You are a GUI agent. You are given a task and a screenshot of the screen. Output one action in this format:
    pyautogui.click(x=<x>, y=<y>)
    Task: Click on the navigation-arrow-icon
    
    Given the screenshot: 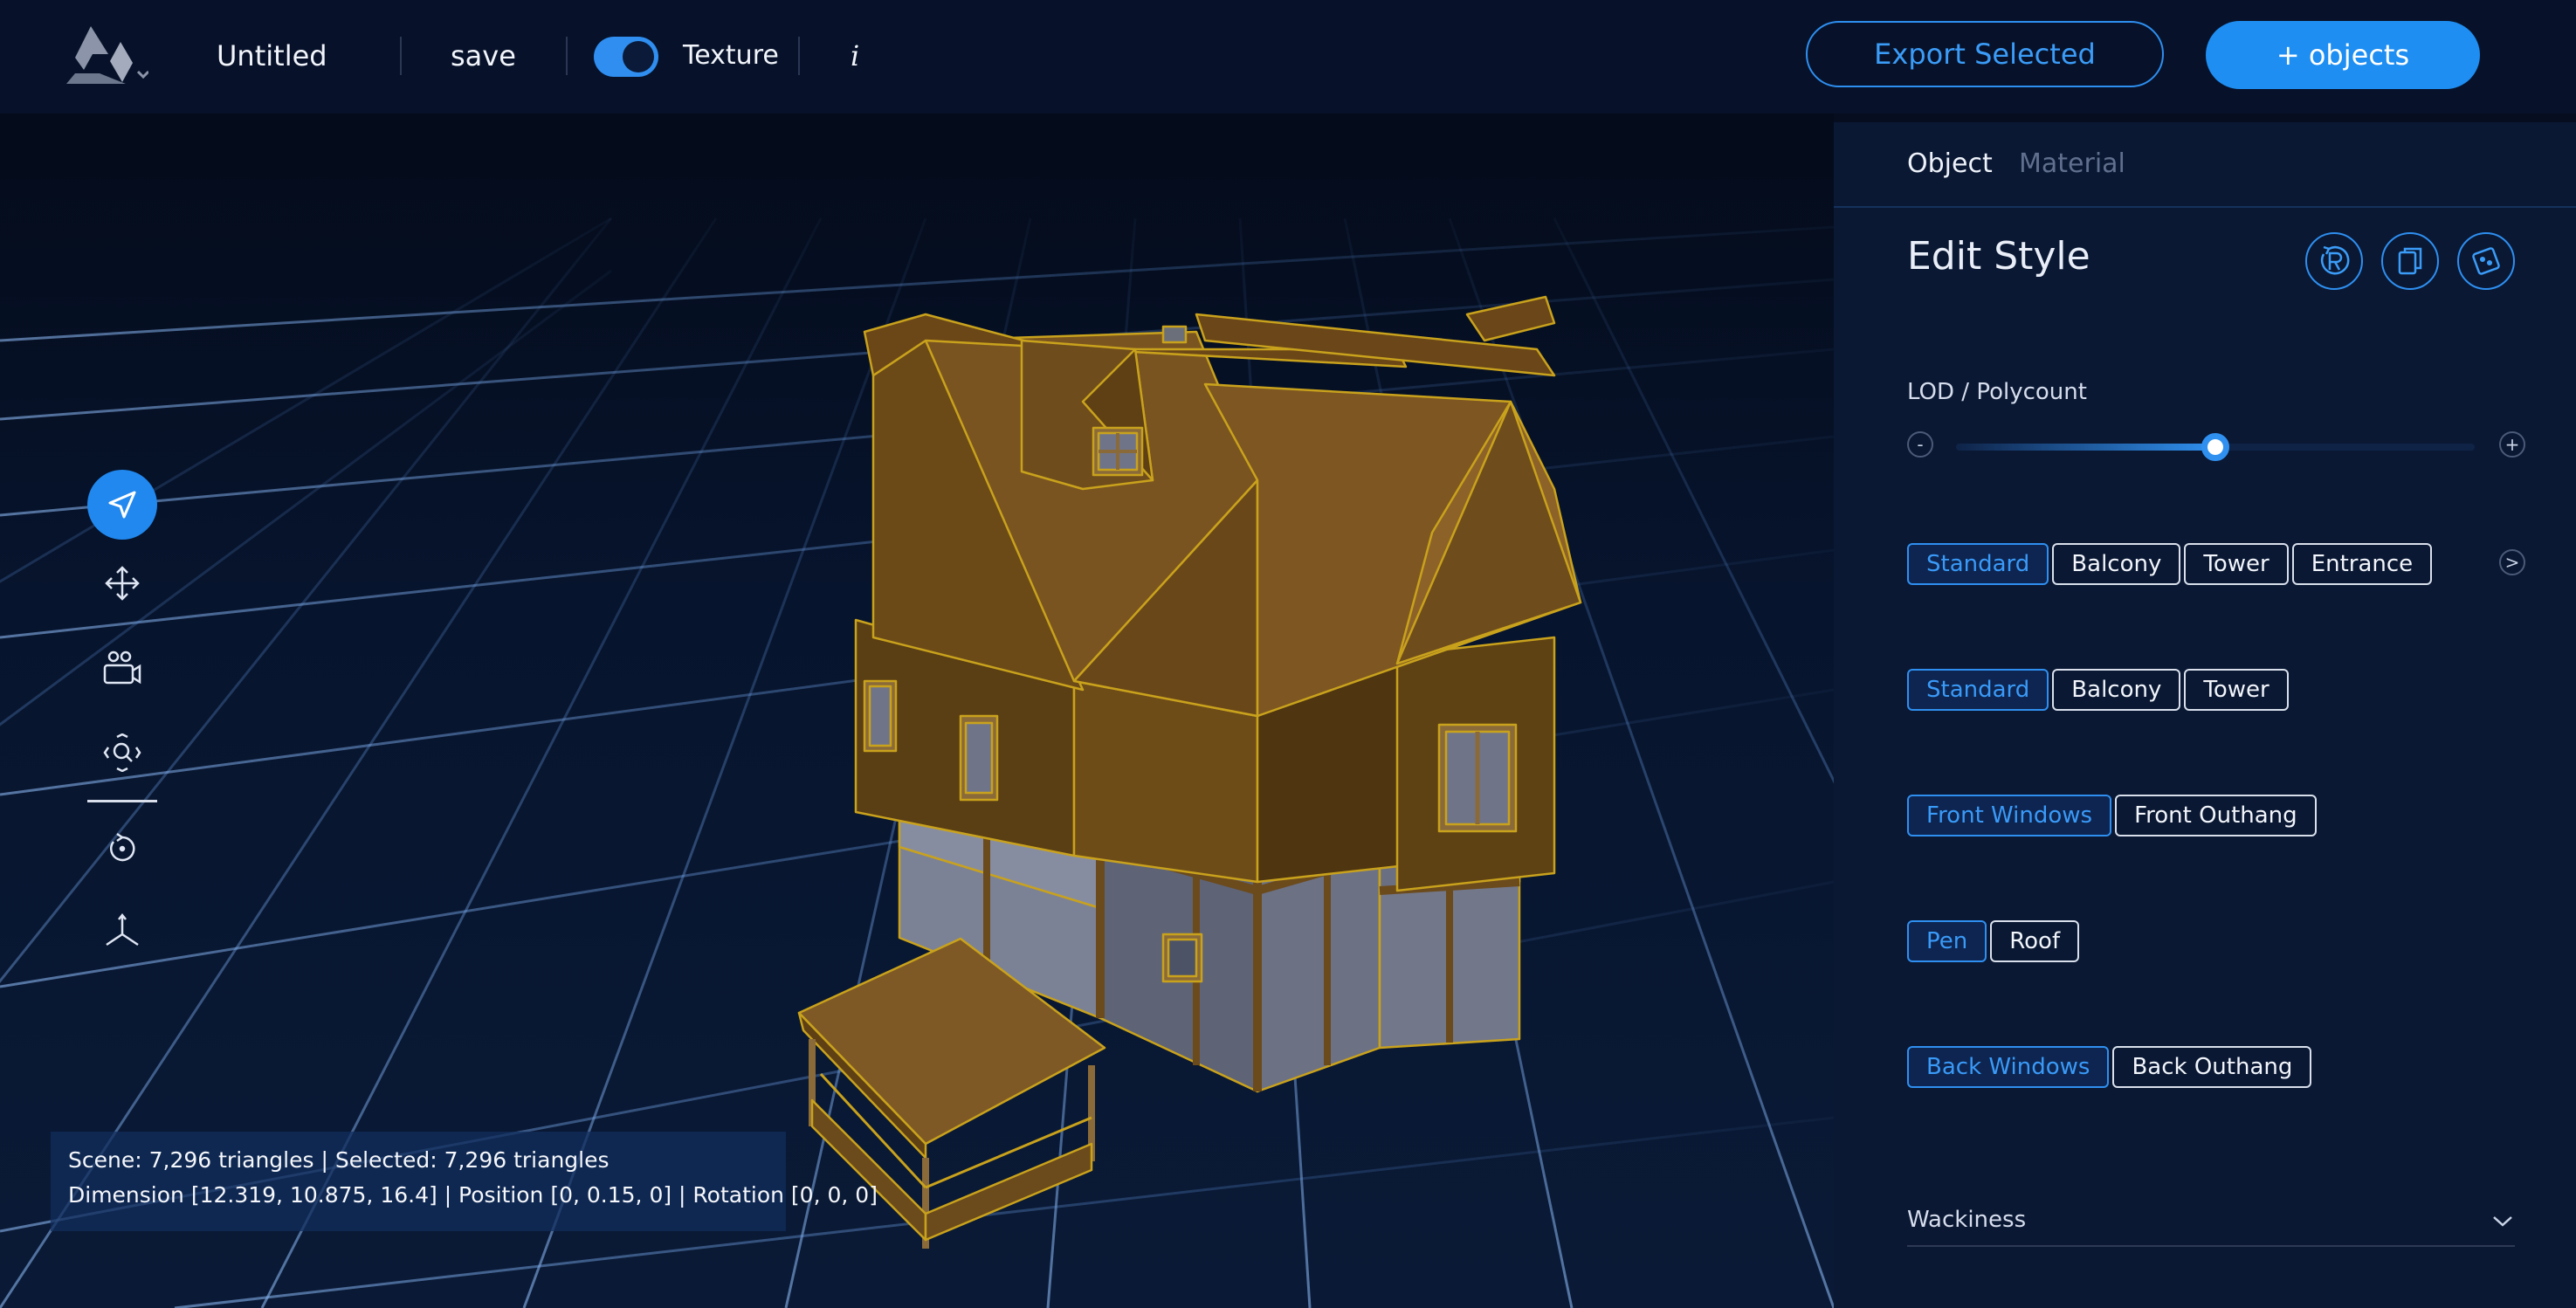 What is the action you would take?
    pyautogui.click(x=122, y=505)
    